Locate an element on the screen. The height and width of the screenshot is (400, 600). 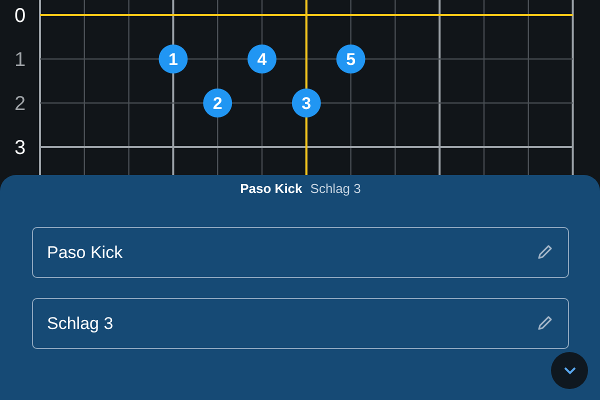
collapse-button is located at coordinates (569, 370).